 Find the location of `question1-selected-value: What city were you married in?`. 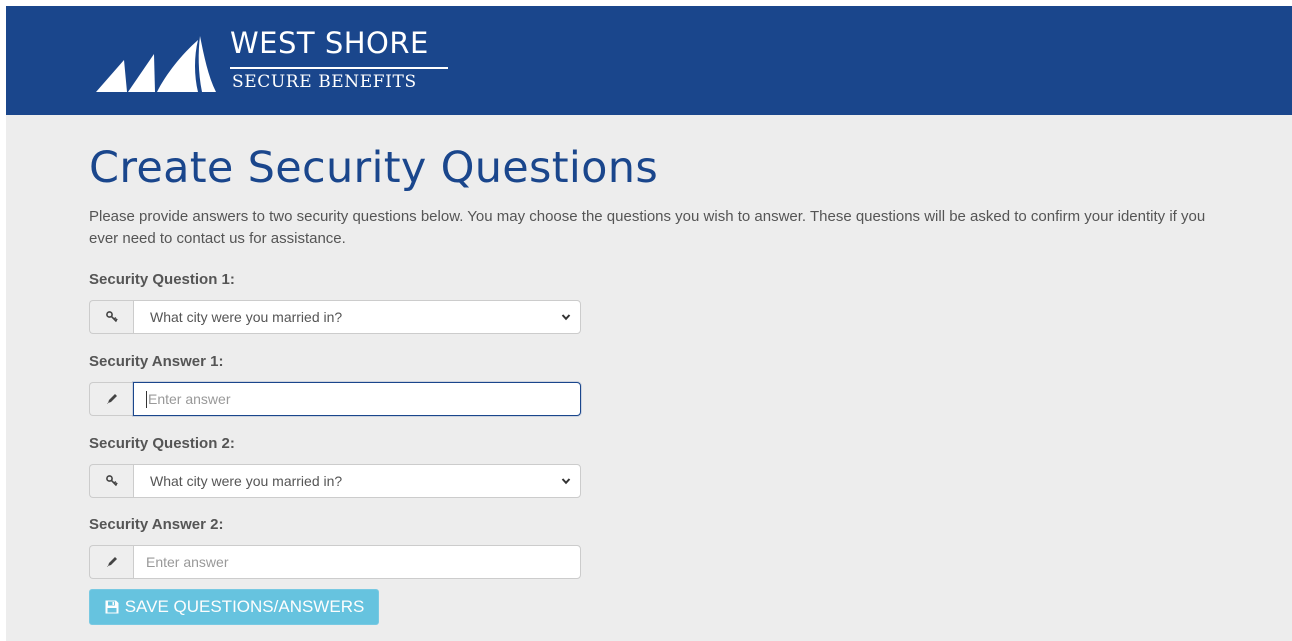

question1-selected-value: What city were you married in? is located at coordinates (246, 317).